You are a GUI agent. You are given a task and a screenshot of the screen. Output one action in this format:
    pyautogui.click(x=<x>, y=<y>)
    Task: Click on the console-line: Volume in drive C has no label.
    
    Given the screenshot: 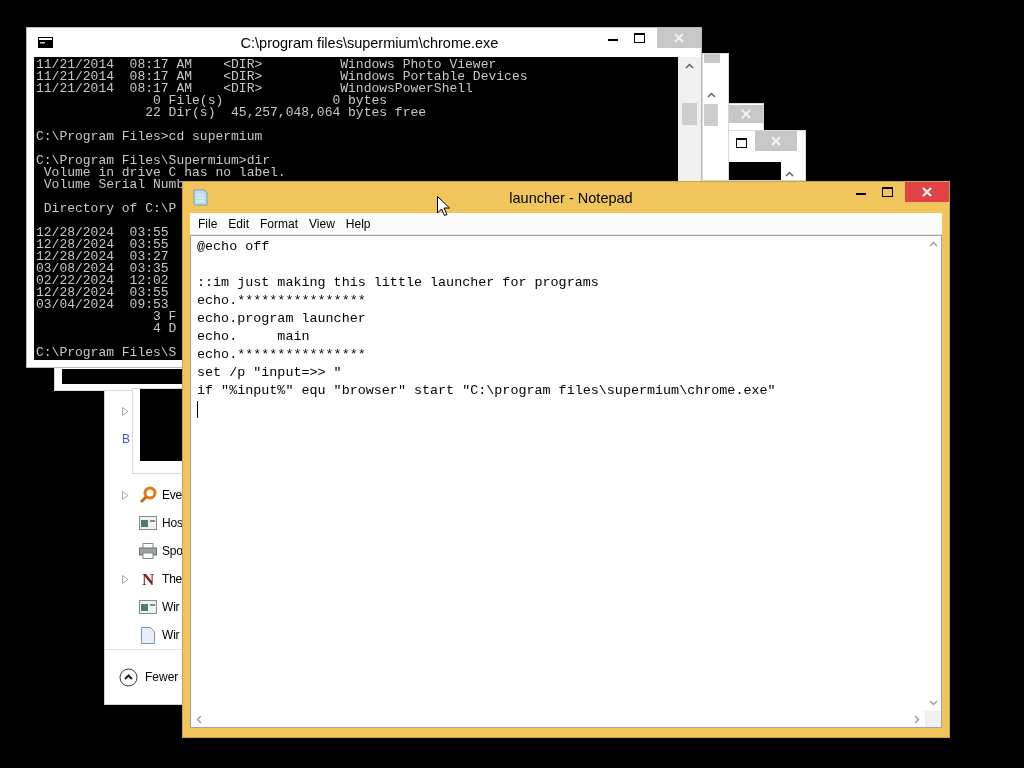 What is the action you would take?
    pyautogui.click(x=164, y=173)
    